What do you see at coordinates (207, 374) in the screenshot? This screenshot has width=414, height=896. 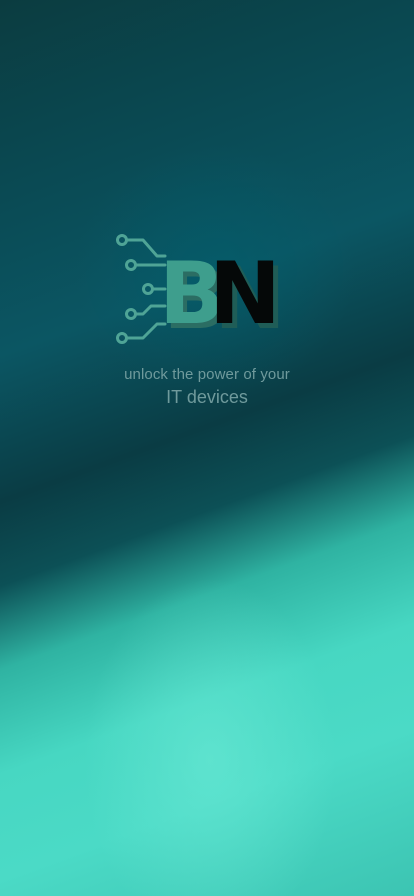 I see `tagline-line-1: unlock the power of your` at bounding box center [207, 374].